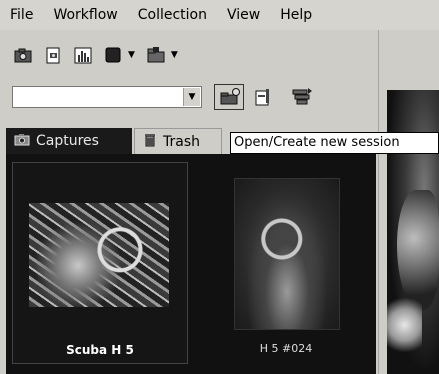  What do you see at coordinates (181, 141) in the screenshot?
I see `tab-trash-label: Trash` at bounding box center [181, 141].